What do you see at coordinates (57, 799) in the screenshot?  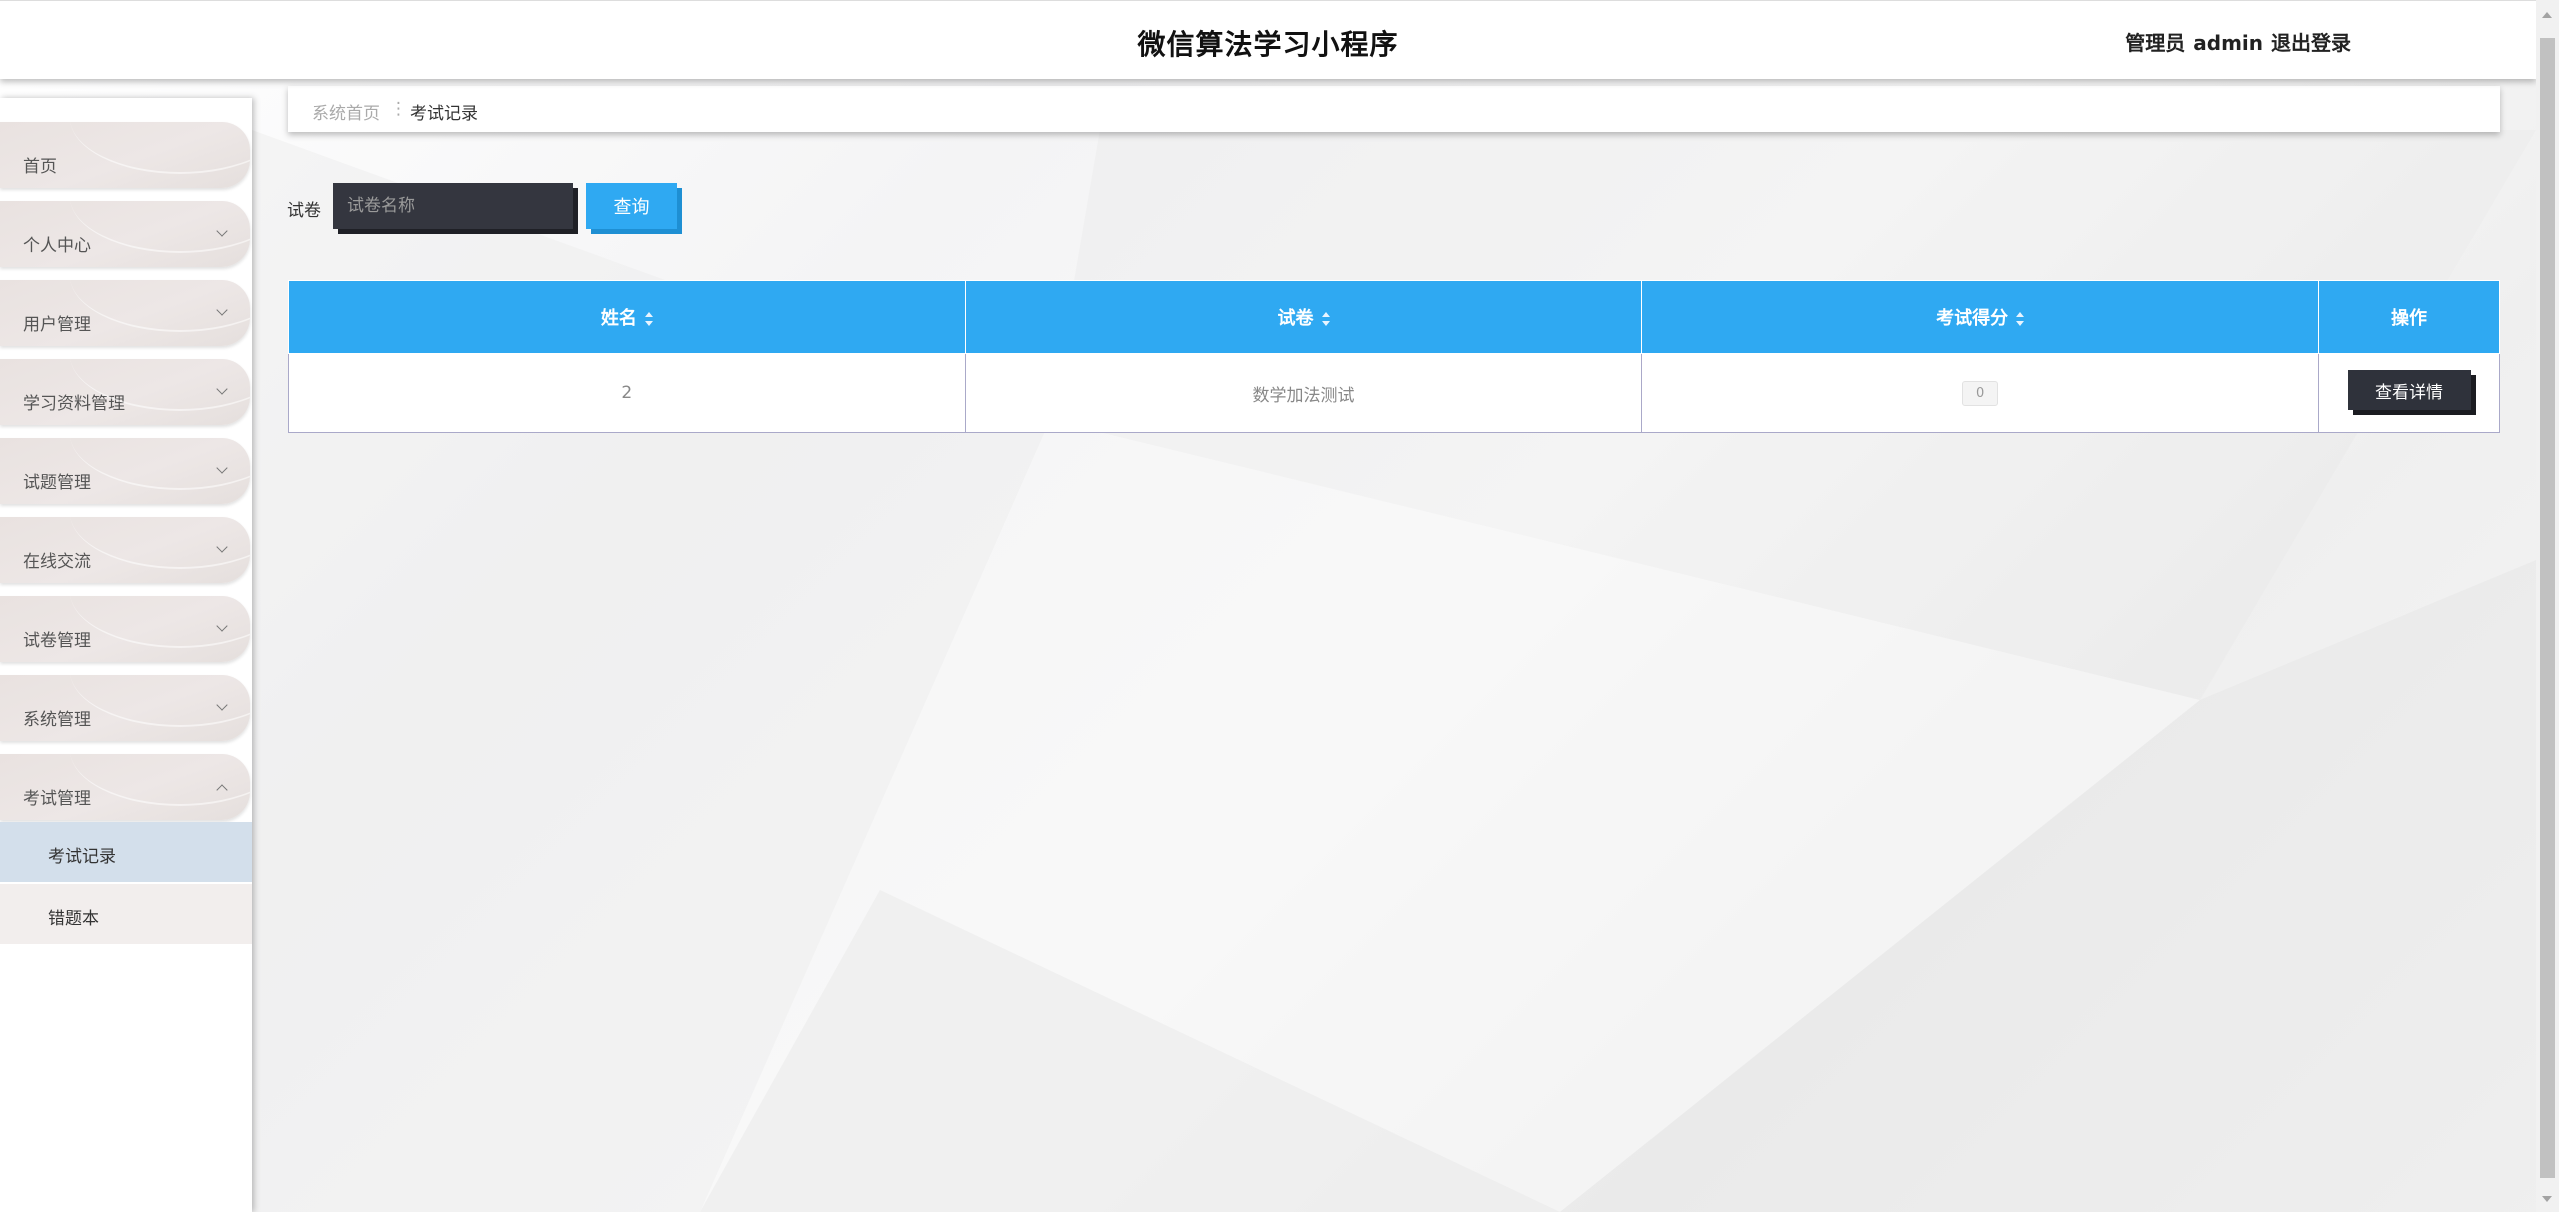 I see `sidebar-item-label: 考试管理` at bounding box center [57, 799].